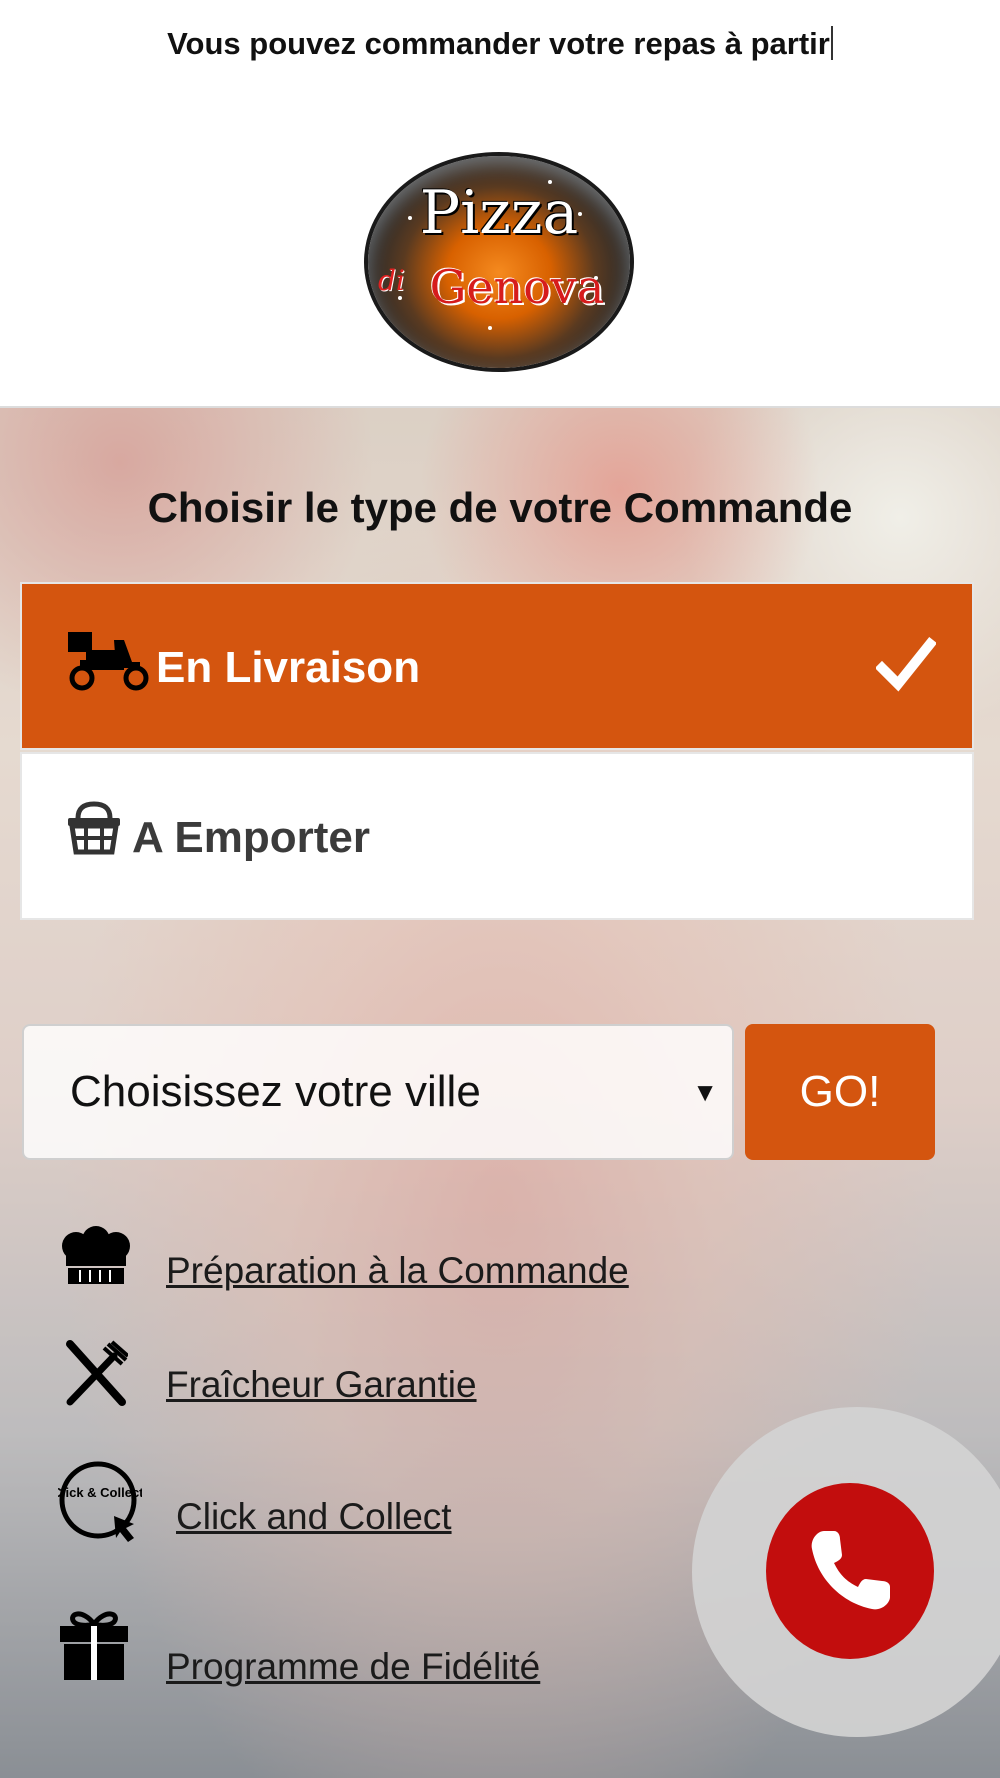 This screenshot has width=1000, height=1778. What do you see at coordinates (497, 666) in the screenshot?
I see `option-delivery: En Livraison` at bounding box center [497, 666].